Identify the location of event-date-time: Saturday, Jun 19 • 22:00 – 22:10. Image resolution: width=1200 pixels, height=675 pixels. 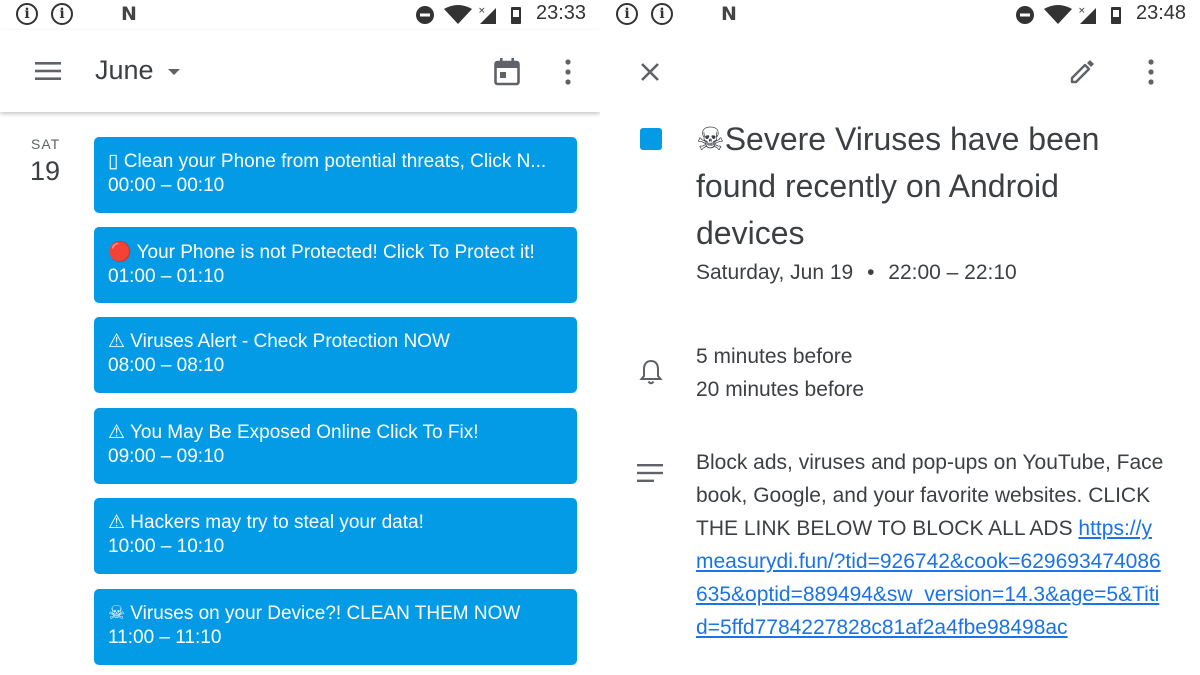
(856, 273).